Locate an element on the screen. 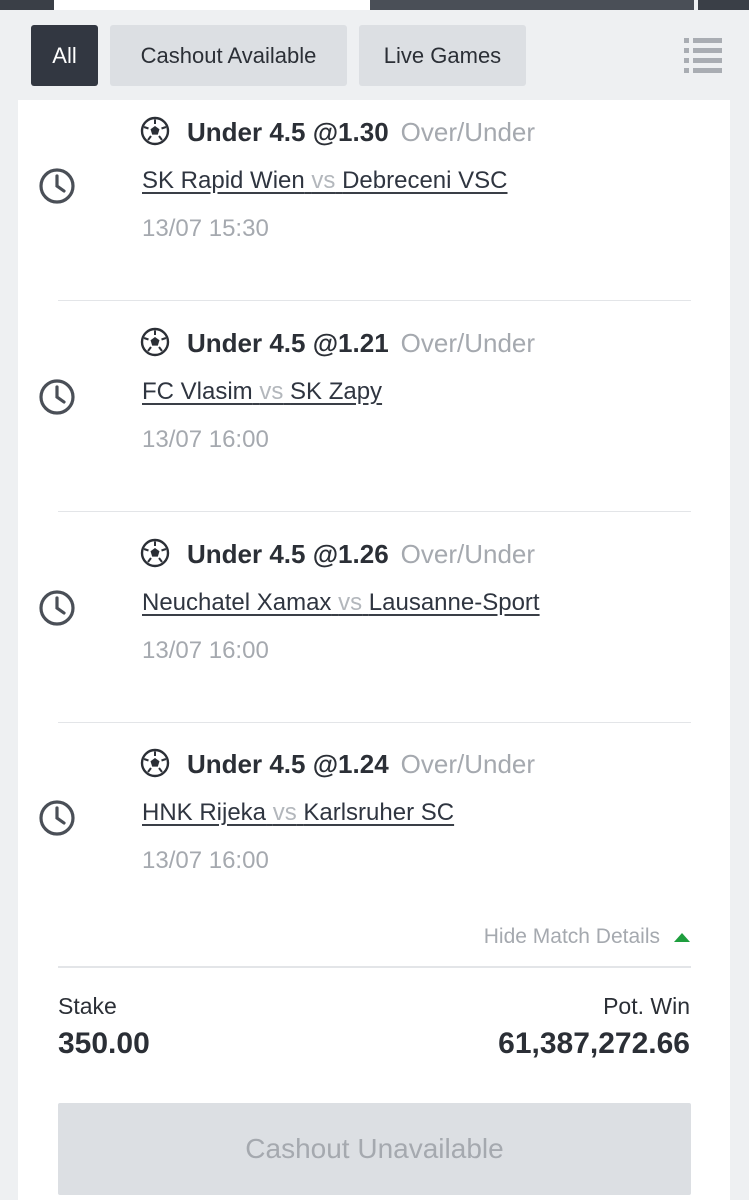 This screenshot has height=1200, width=749. match-link: FC Vlasim vs SK Zapy is located at coordinates (262, 392).